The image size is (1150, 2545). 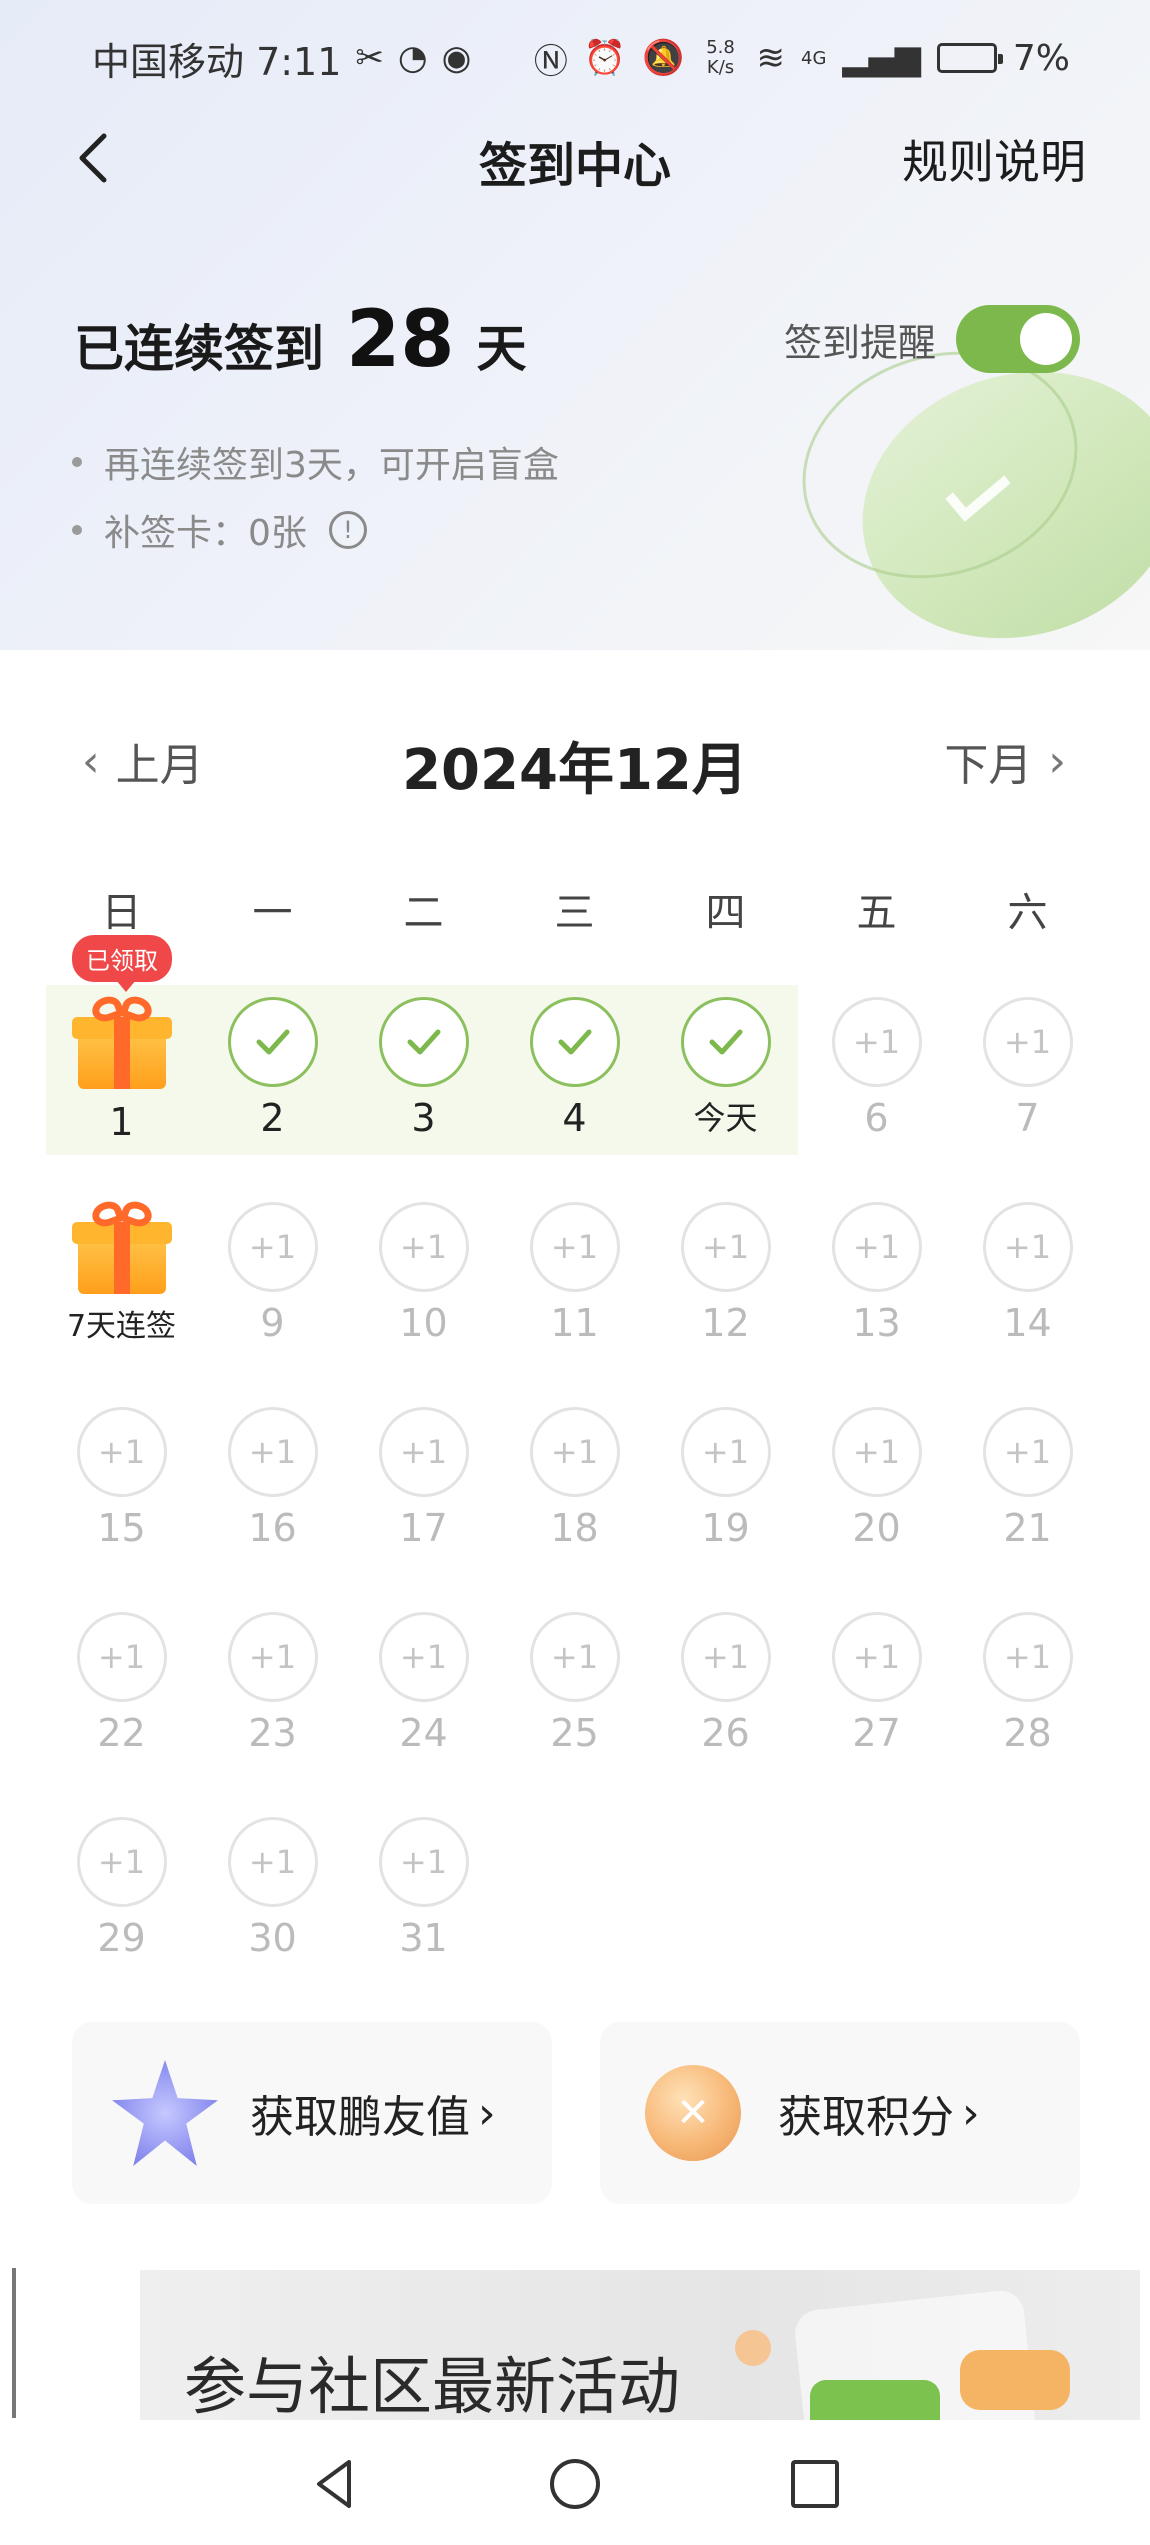 I want to click on speedometer-icon: ◔, so click(x=412, y=58).